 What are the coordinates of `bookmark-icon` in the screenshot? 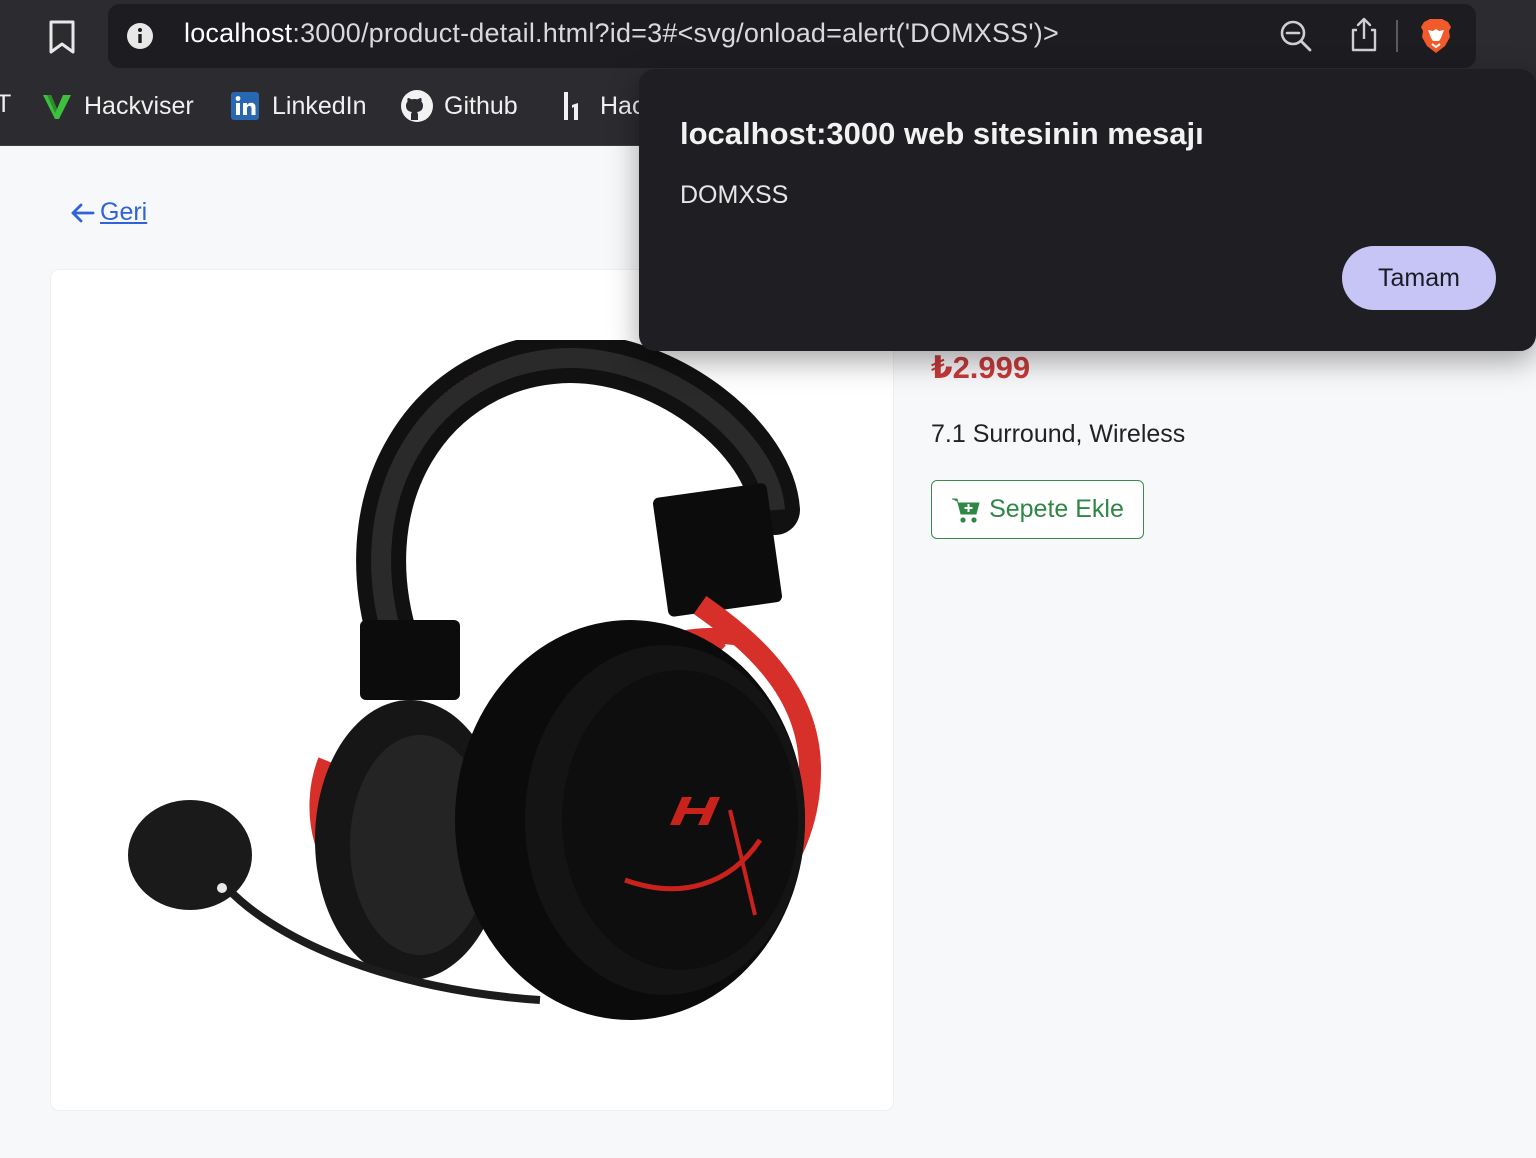 It's located at (62, 37).